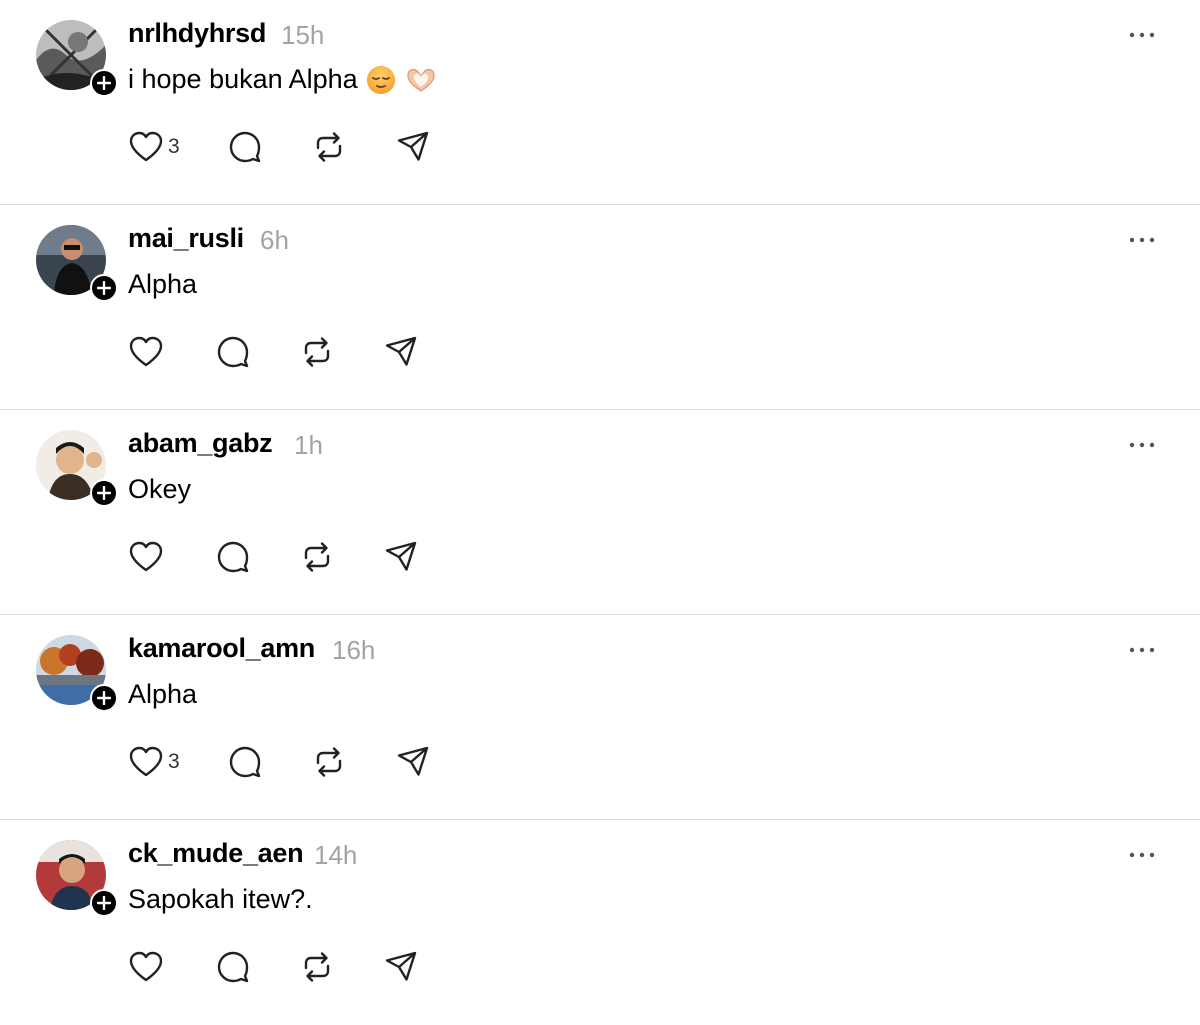 This screenshot has width=1200, height=1025. I want to click on post-text-content: i hope bukan Alpha, so click(243, 79).